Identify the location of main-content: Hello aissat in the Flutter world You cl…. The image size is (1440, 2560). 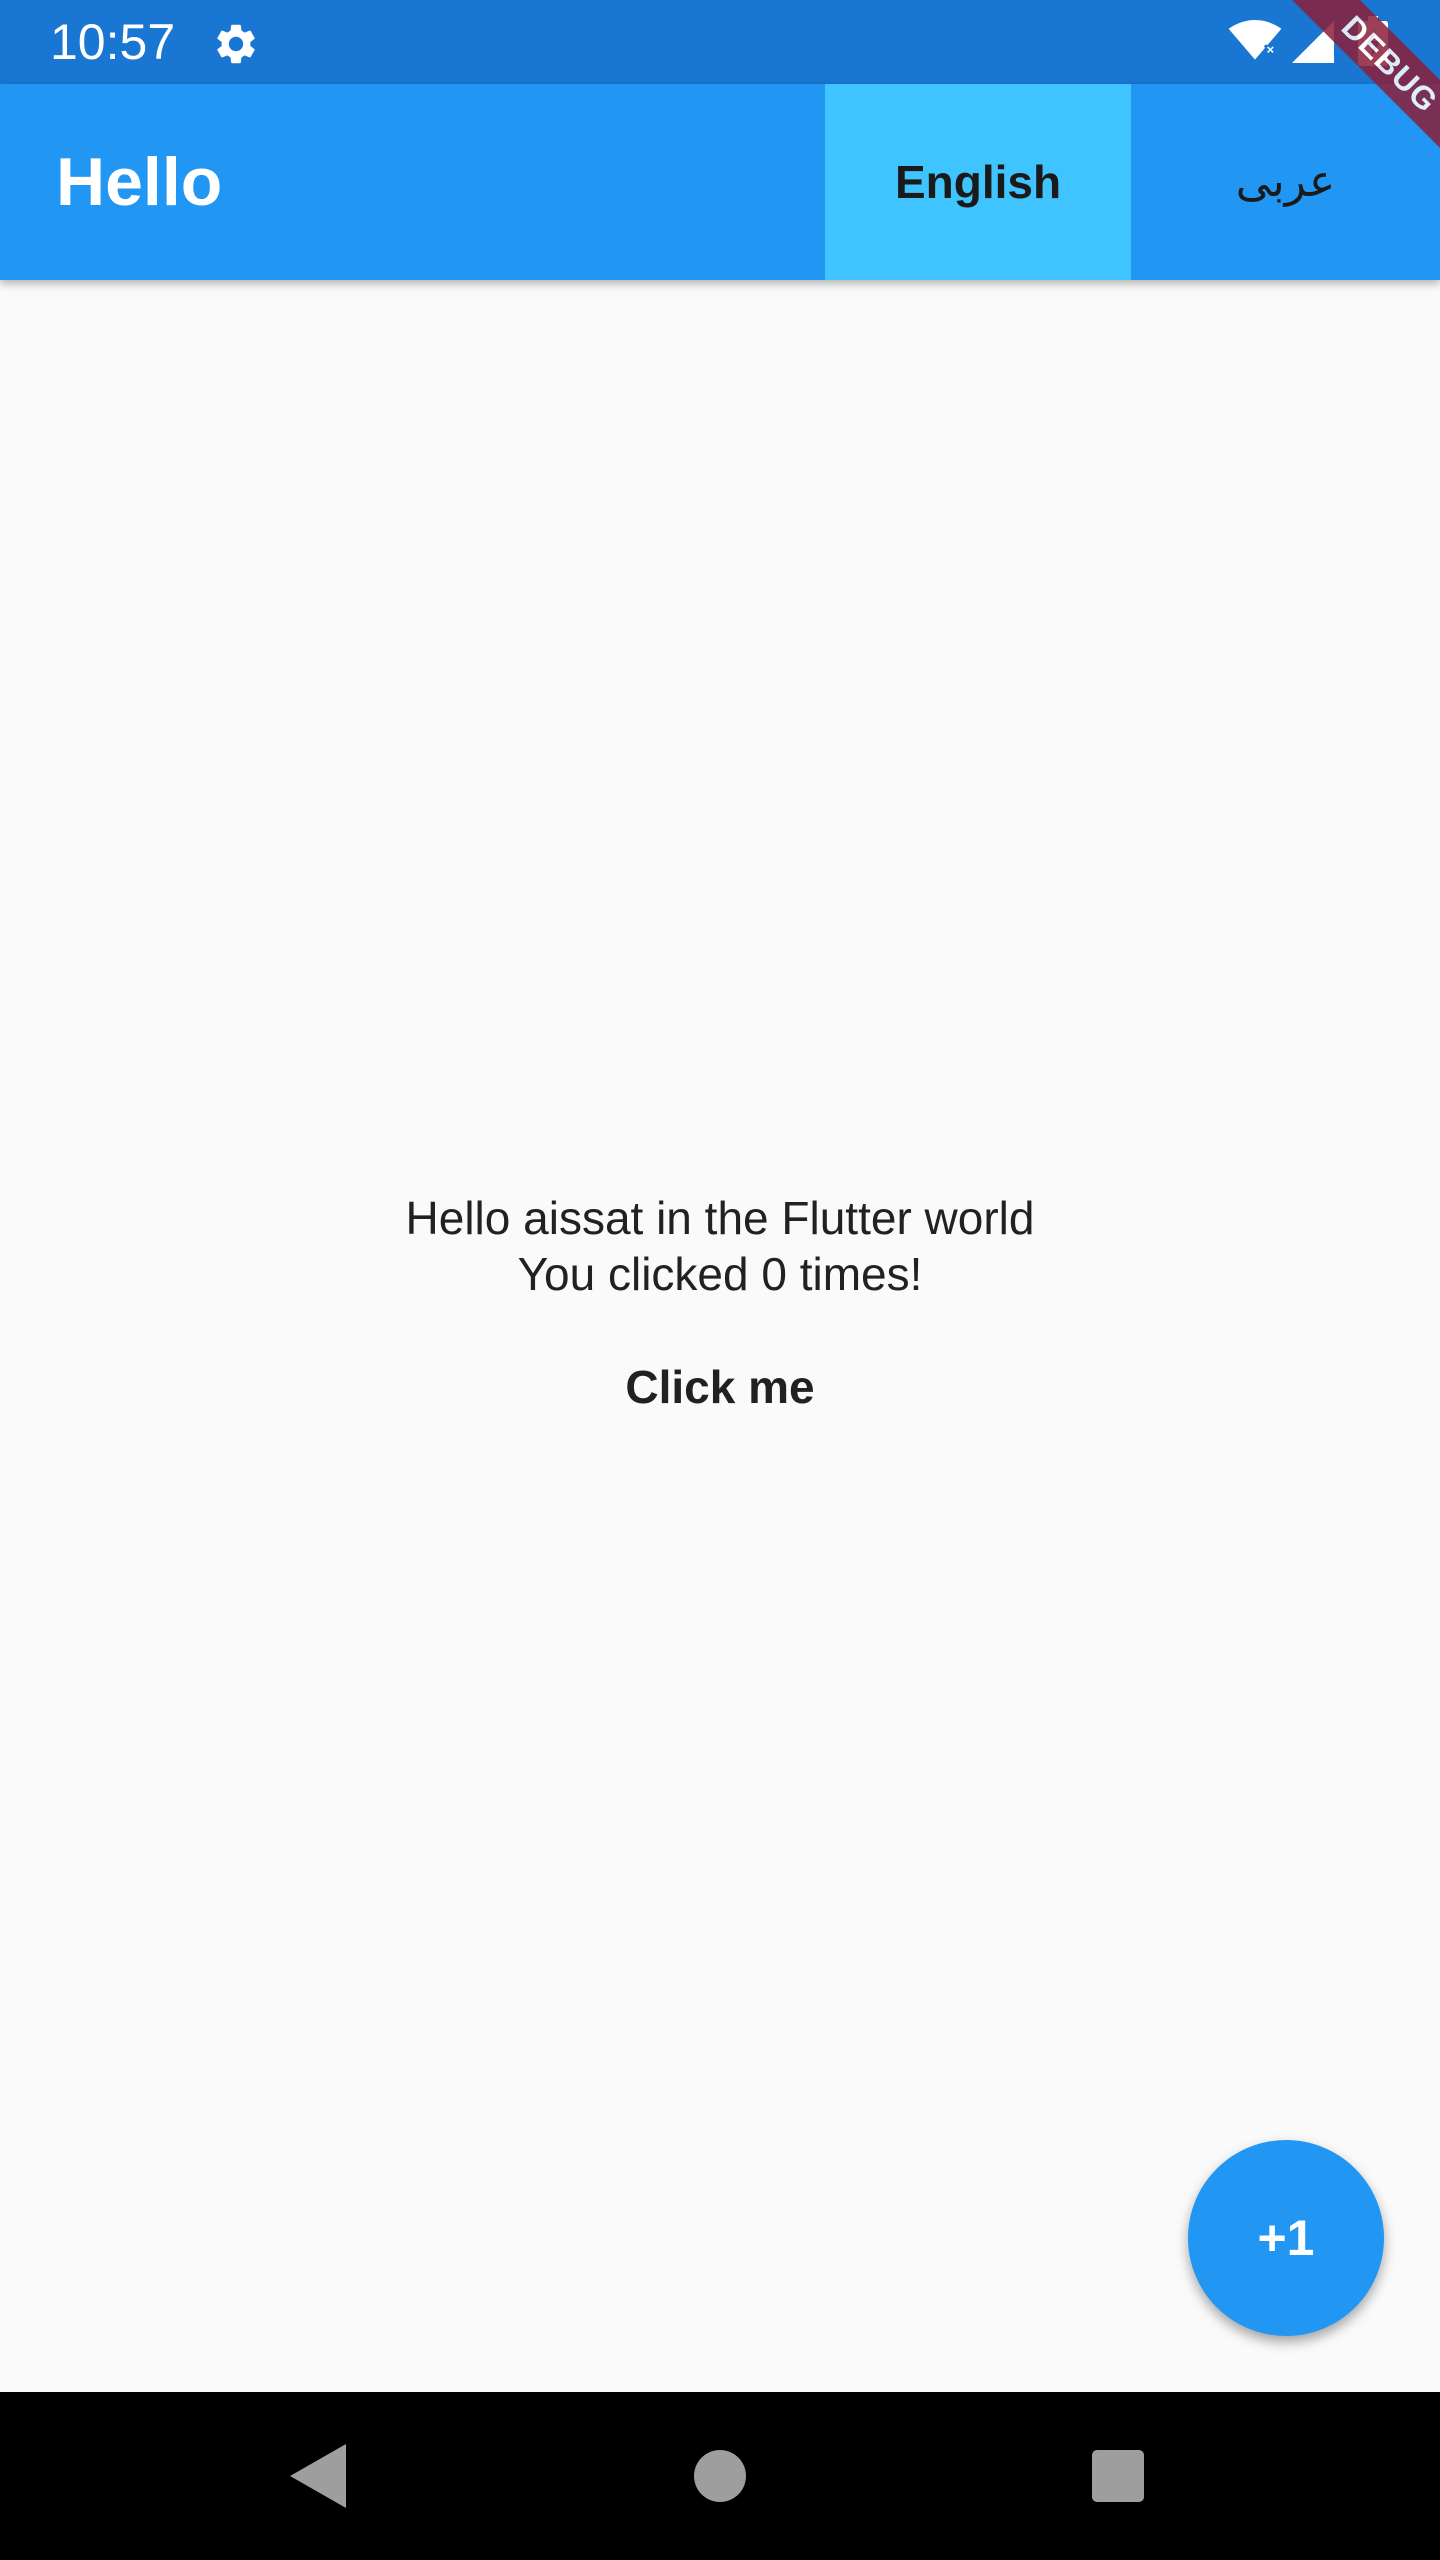
(720, 1306).